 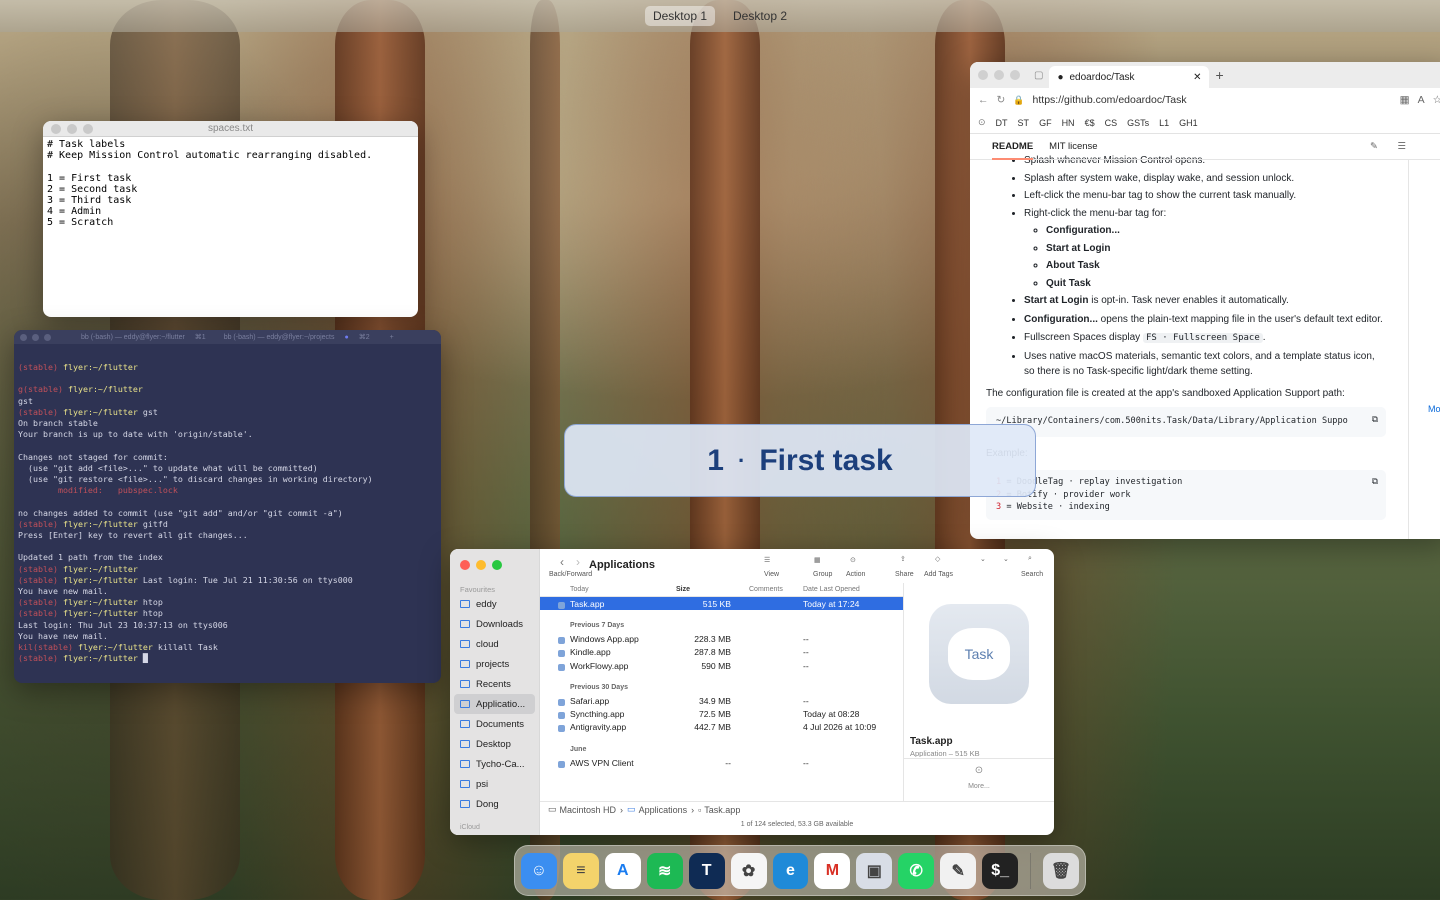 I want to click on terminal-tab-1: bb (-bash) — eddy@flyer:~/flutter, so click(x=133, y=337).